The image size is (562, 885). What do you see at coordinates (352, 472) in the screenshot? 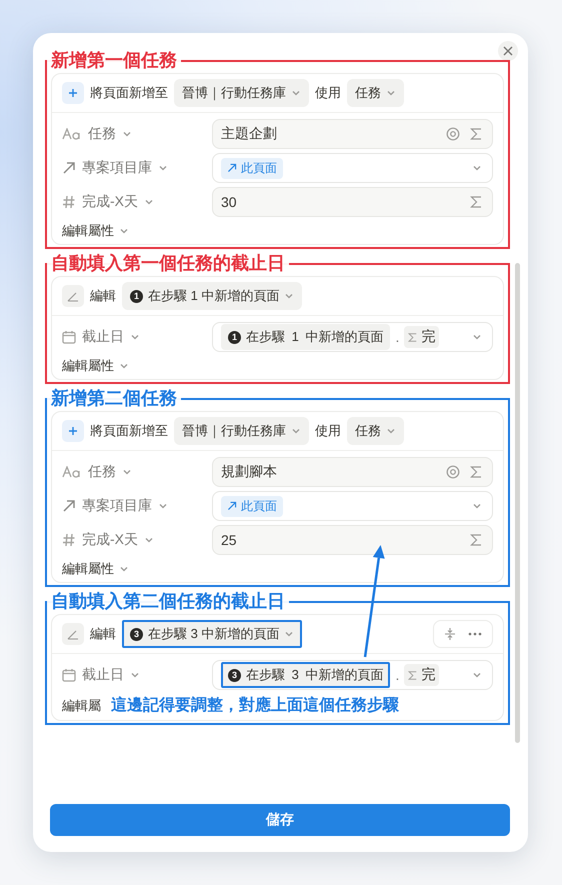
I see `text-field: 規劃腳本` at bounding box center [352, 472].